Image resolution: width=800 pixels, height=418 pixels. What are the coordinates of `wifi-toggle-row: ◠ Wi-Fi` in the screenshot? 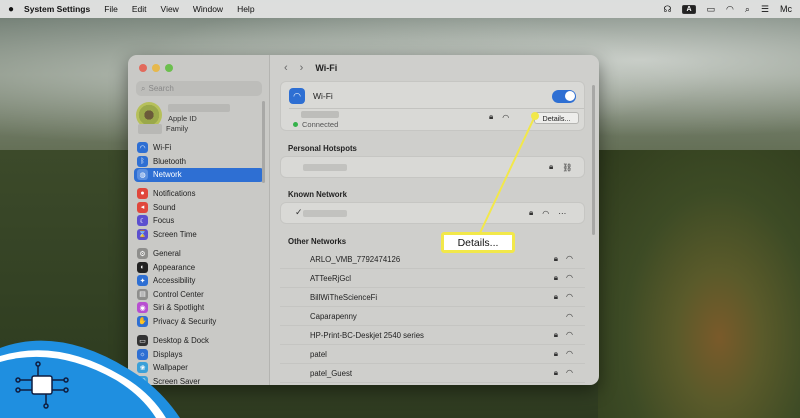 It's located at (432, 96).